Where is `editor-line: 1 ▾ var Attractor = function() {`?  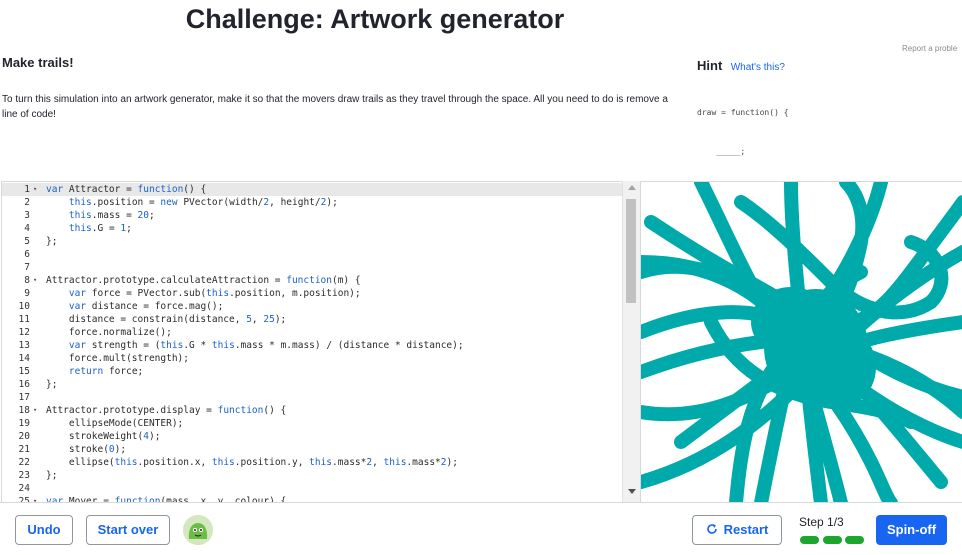
editor-line: 1 ▾ var Attractor = function() { is located at coordinates (312, 189).